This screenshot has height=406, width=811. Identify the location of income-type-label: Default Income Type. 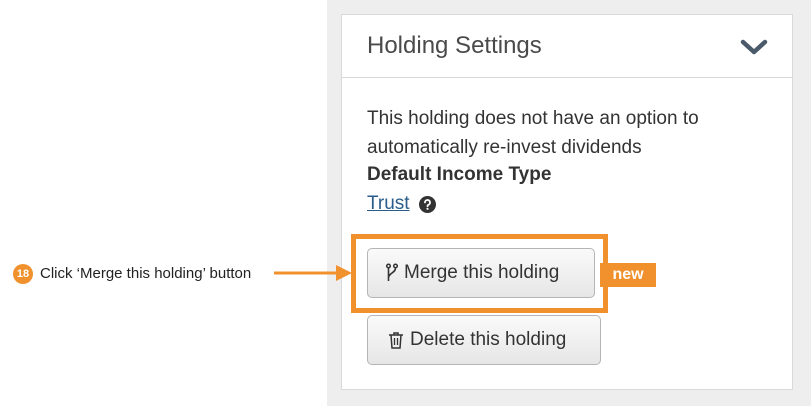
(459, 174).